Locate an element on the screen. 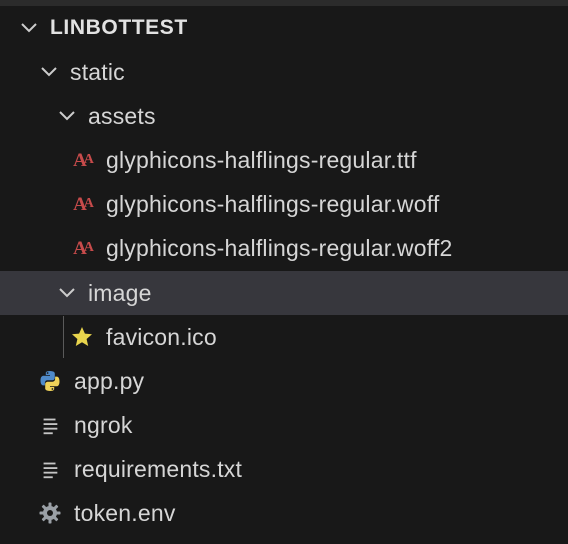  tree-file-woff2: AA glyphicons-halflings-regular.woff2 is located at coordinates (284, 248).